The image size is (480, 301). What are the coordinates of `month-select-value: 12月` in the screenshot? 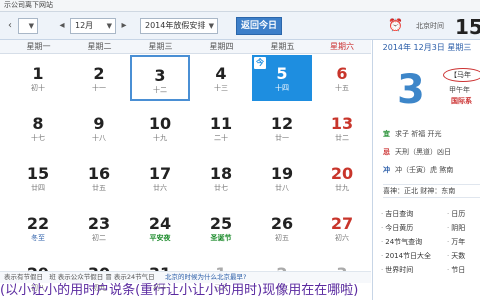 It's located at (84, 25).